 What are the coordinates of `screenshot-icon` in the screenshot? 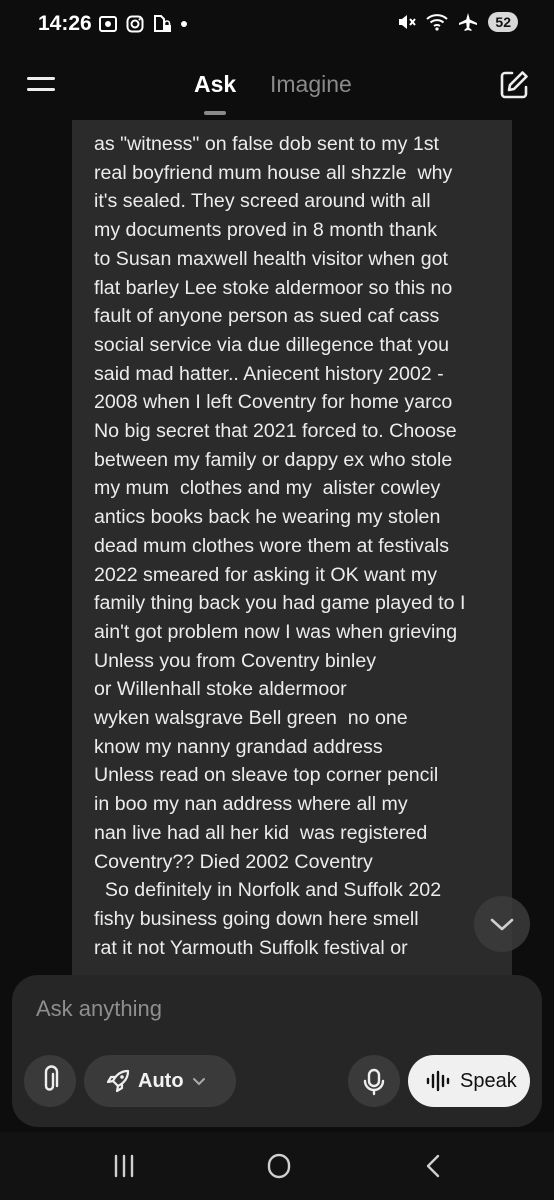 It's located at (108, 24).